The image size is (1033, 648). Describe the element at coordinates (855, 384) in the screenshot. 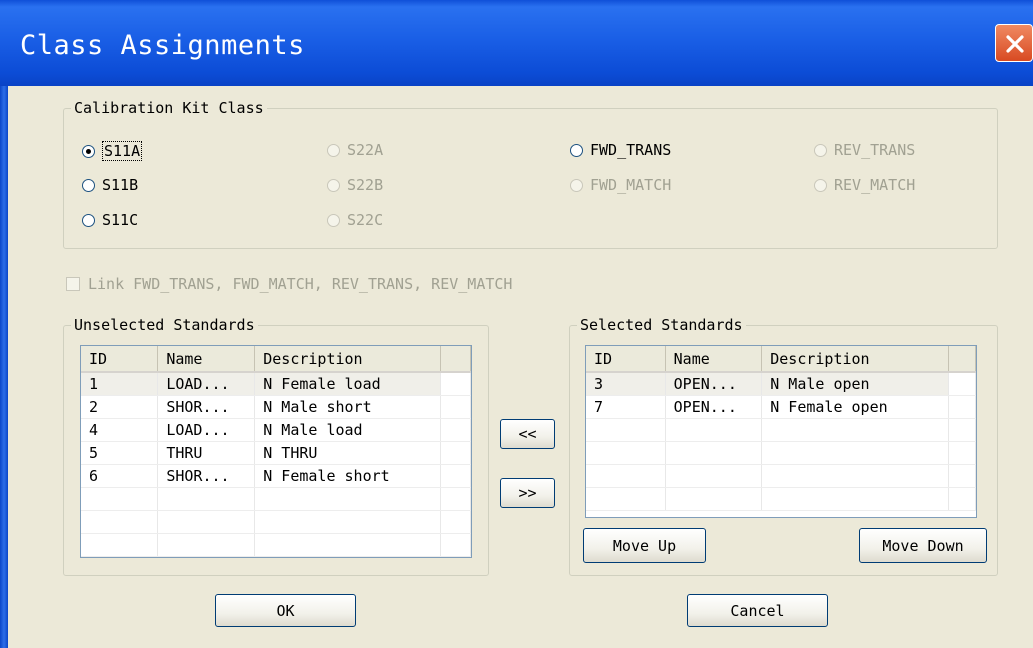

I see `cell-description: N Male open` at that location.